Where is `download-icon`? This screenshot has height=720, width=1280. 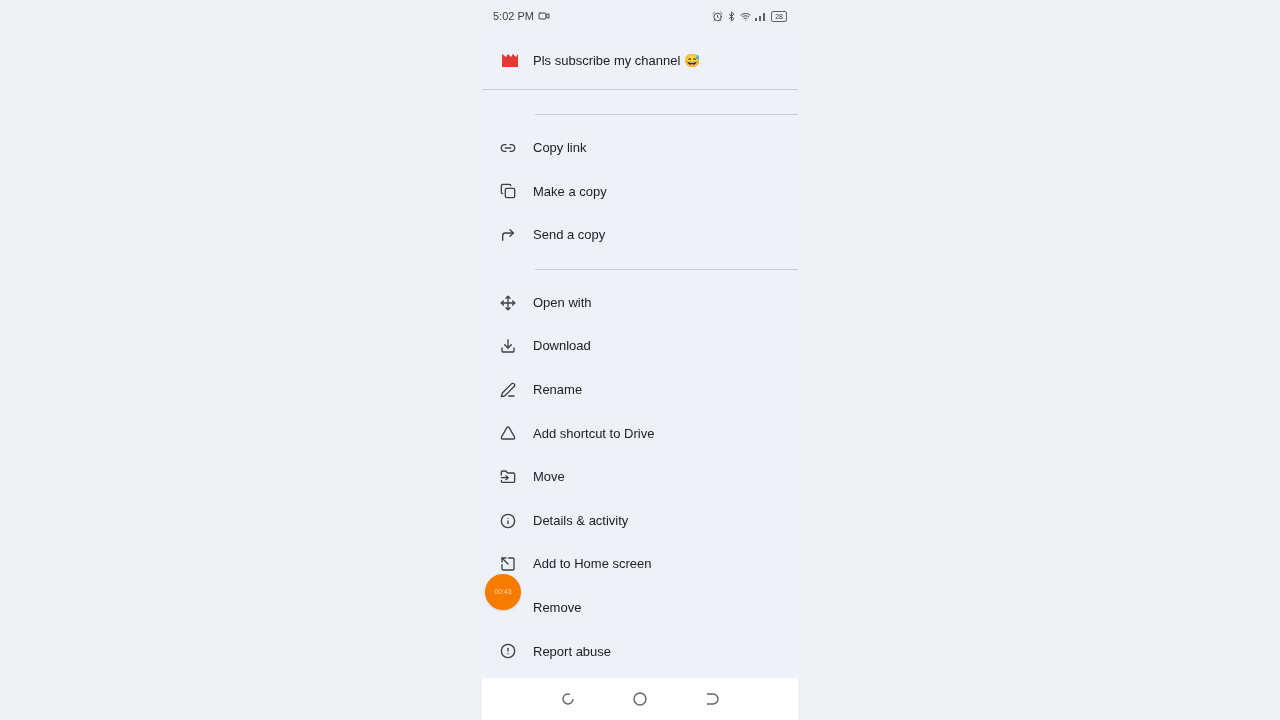
download-icon is located at coordinates (508, 346).